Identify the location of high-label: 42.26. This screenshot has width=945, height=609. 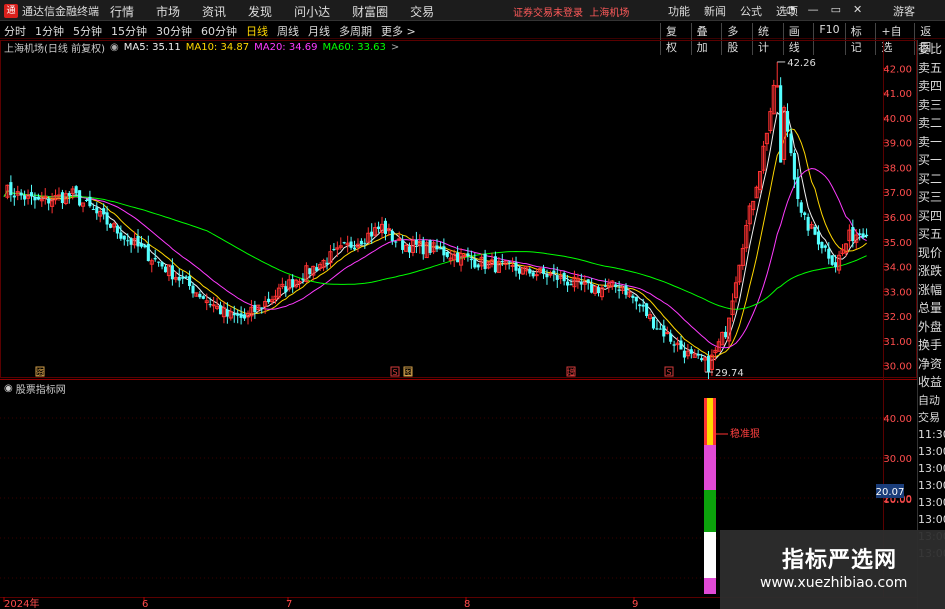
(801, 63).